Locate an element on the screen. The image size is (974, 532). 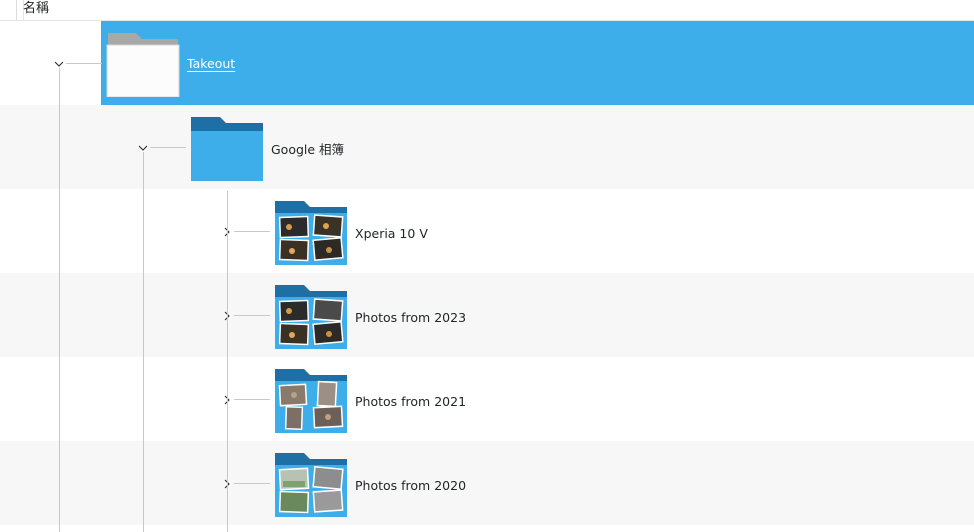
tree-item-label: Photos from 2021 is located at coordinates (411, 401).